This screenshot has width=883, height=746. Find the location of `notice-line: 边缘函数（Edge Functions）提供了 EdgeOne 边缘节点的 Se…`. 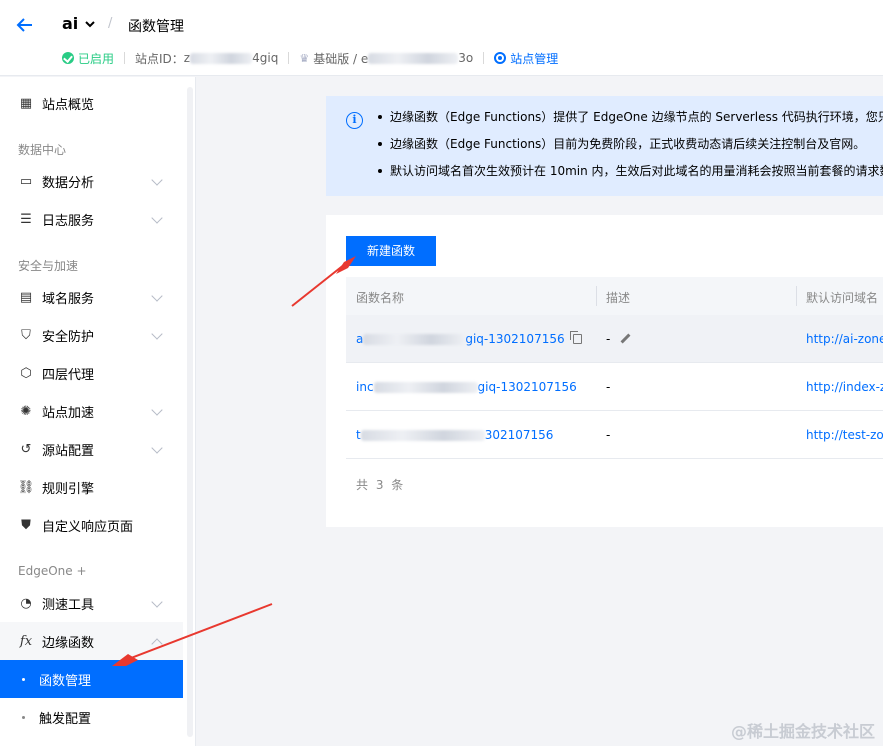

notice-line: 边缘函数（Edge Functions）提供了 EdgeOne 边缘节点的 Se… is located at coordinates (629, 122).